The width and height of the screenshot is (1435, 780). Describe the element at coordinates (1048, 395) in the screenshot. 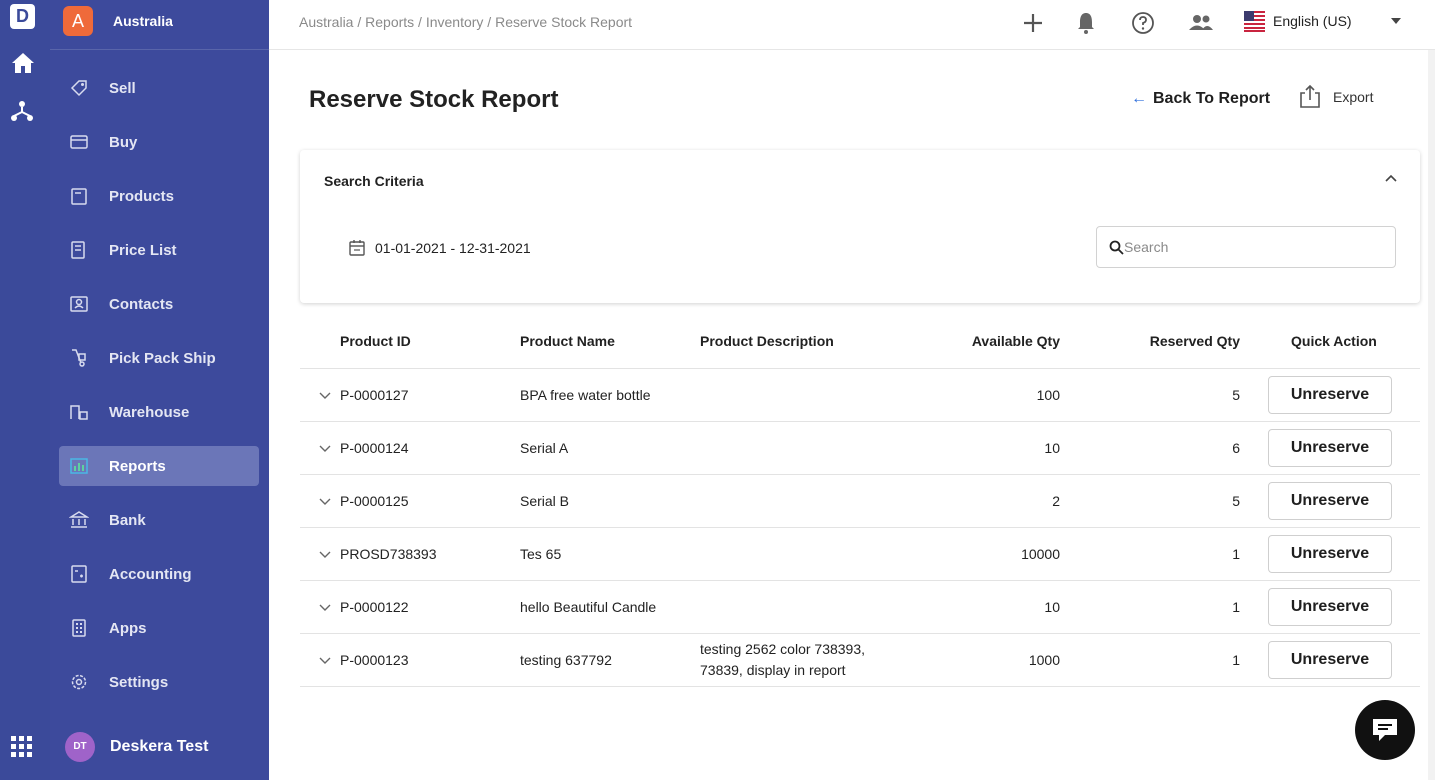

I see `cell-available-qty: 100` at that location.